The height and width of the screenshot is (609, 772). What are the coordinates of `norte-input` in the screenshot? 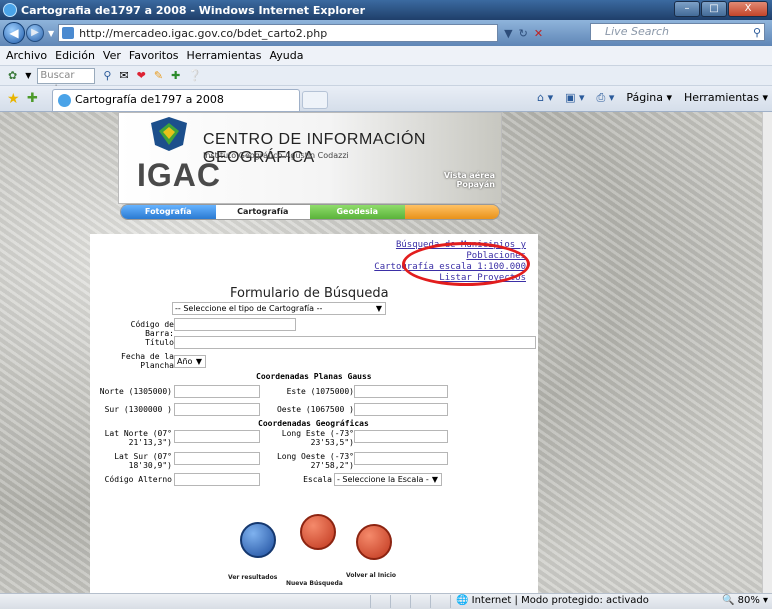 It's located at (217, 391).